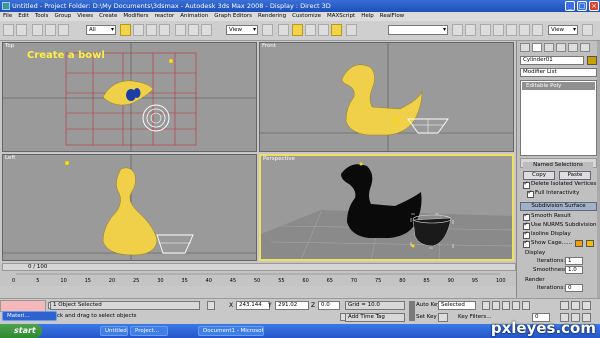 The image size is (600, 338). What do you see at coordinates (267, 30) in the screenshot?
I see `pivot-center-icon` at bounding box center [267, 30].